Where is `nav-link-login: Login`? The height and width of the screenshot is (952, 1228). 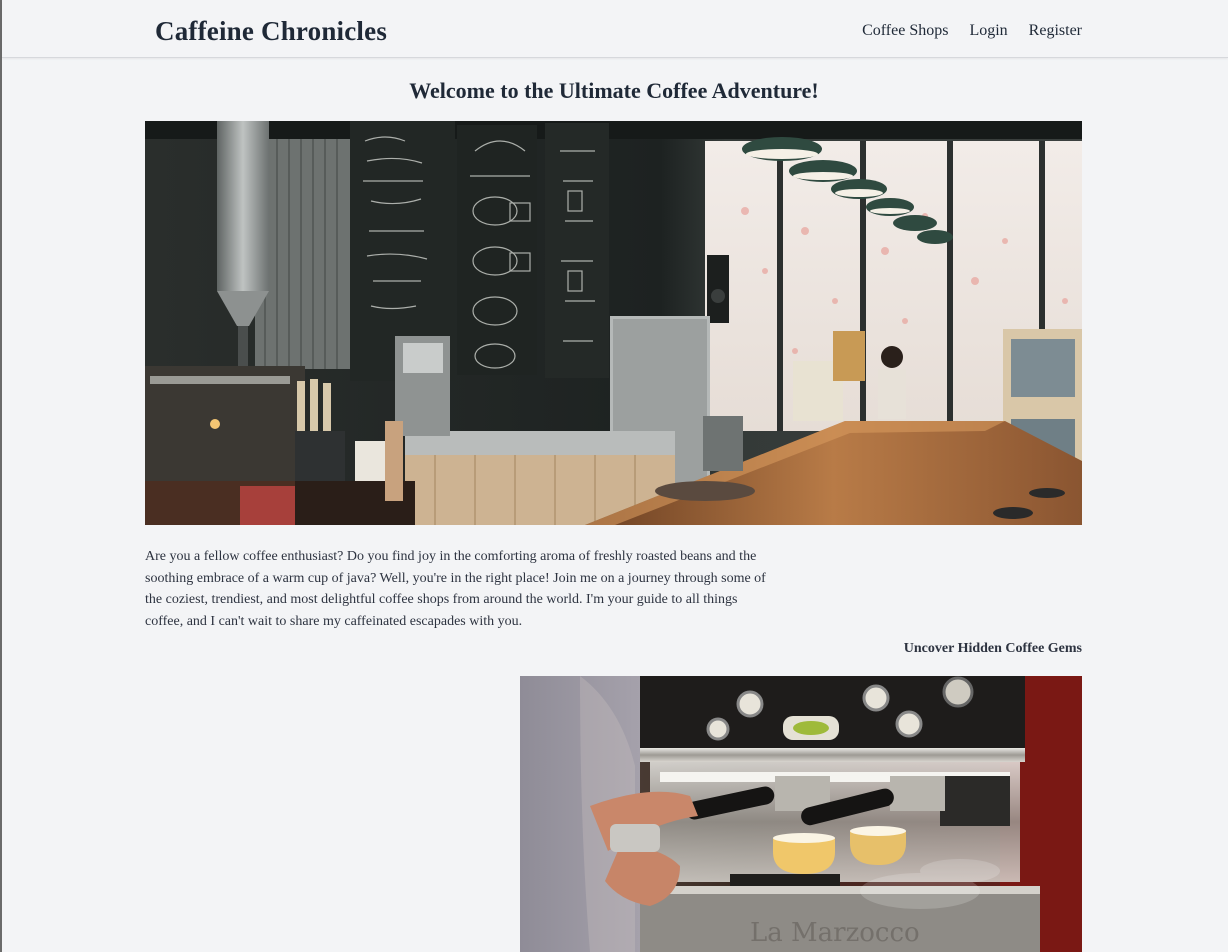 nav-link-login: Login is located at coordinates (988, 31).